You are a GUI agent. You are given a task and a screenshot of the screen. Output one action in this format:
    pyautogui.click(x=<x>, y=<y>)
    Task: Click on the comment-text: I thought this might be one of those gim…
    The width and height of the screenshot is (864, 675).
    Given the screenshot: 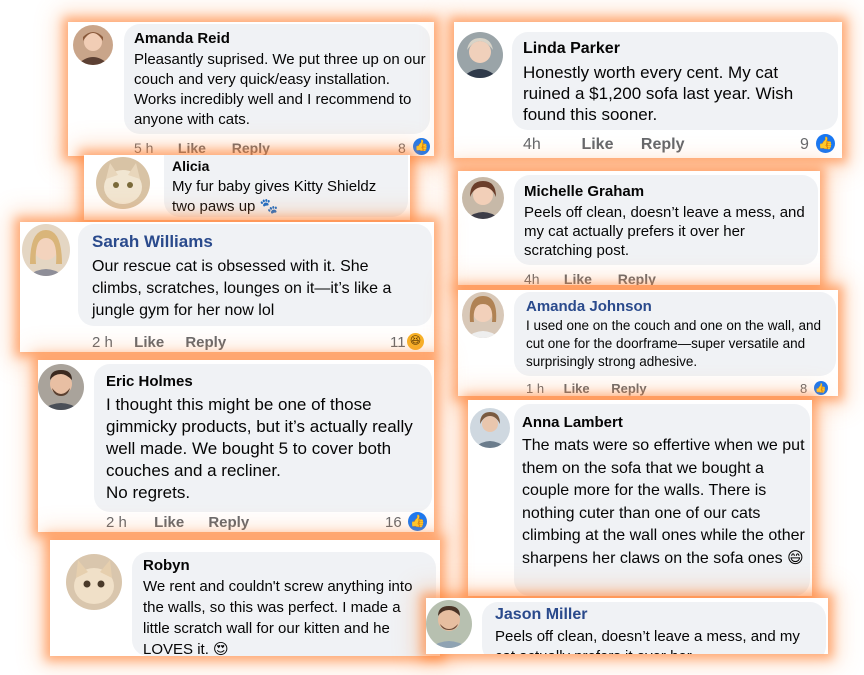 What is the action you would take?
    pyautogui.click(x=259, y=448)
    